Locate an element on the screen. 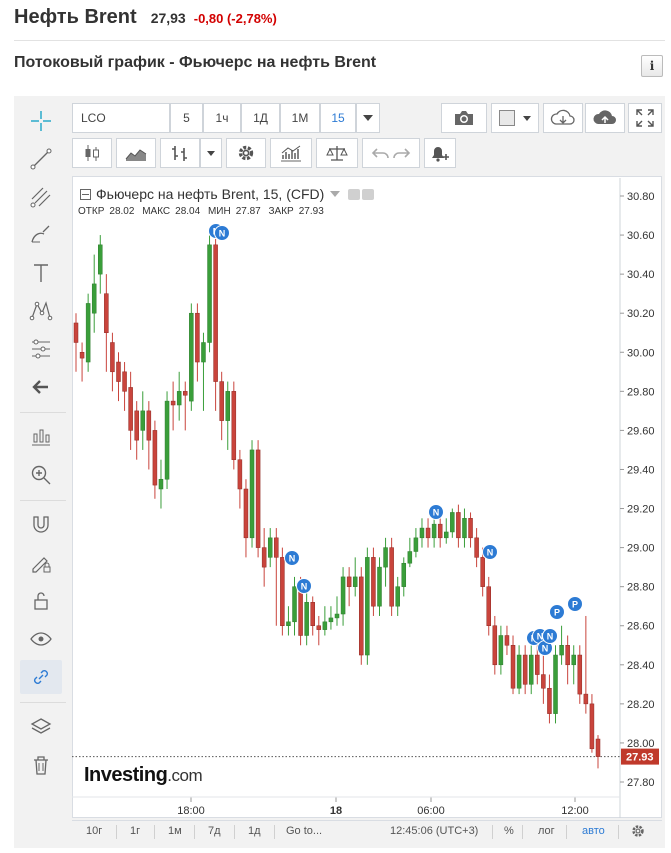  instrument-title: Нефть Brent is located at coordinates (75, 17).